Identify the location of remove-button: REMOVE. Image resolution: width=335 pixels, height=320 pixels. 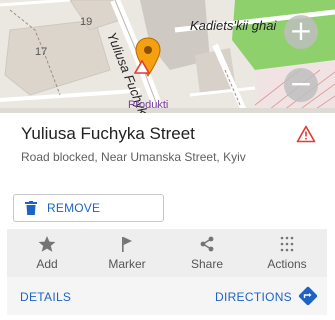
(88, 208).